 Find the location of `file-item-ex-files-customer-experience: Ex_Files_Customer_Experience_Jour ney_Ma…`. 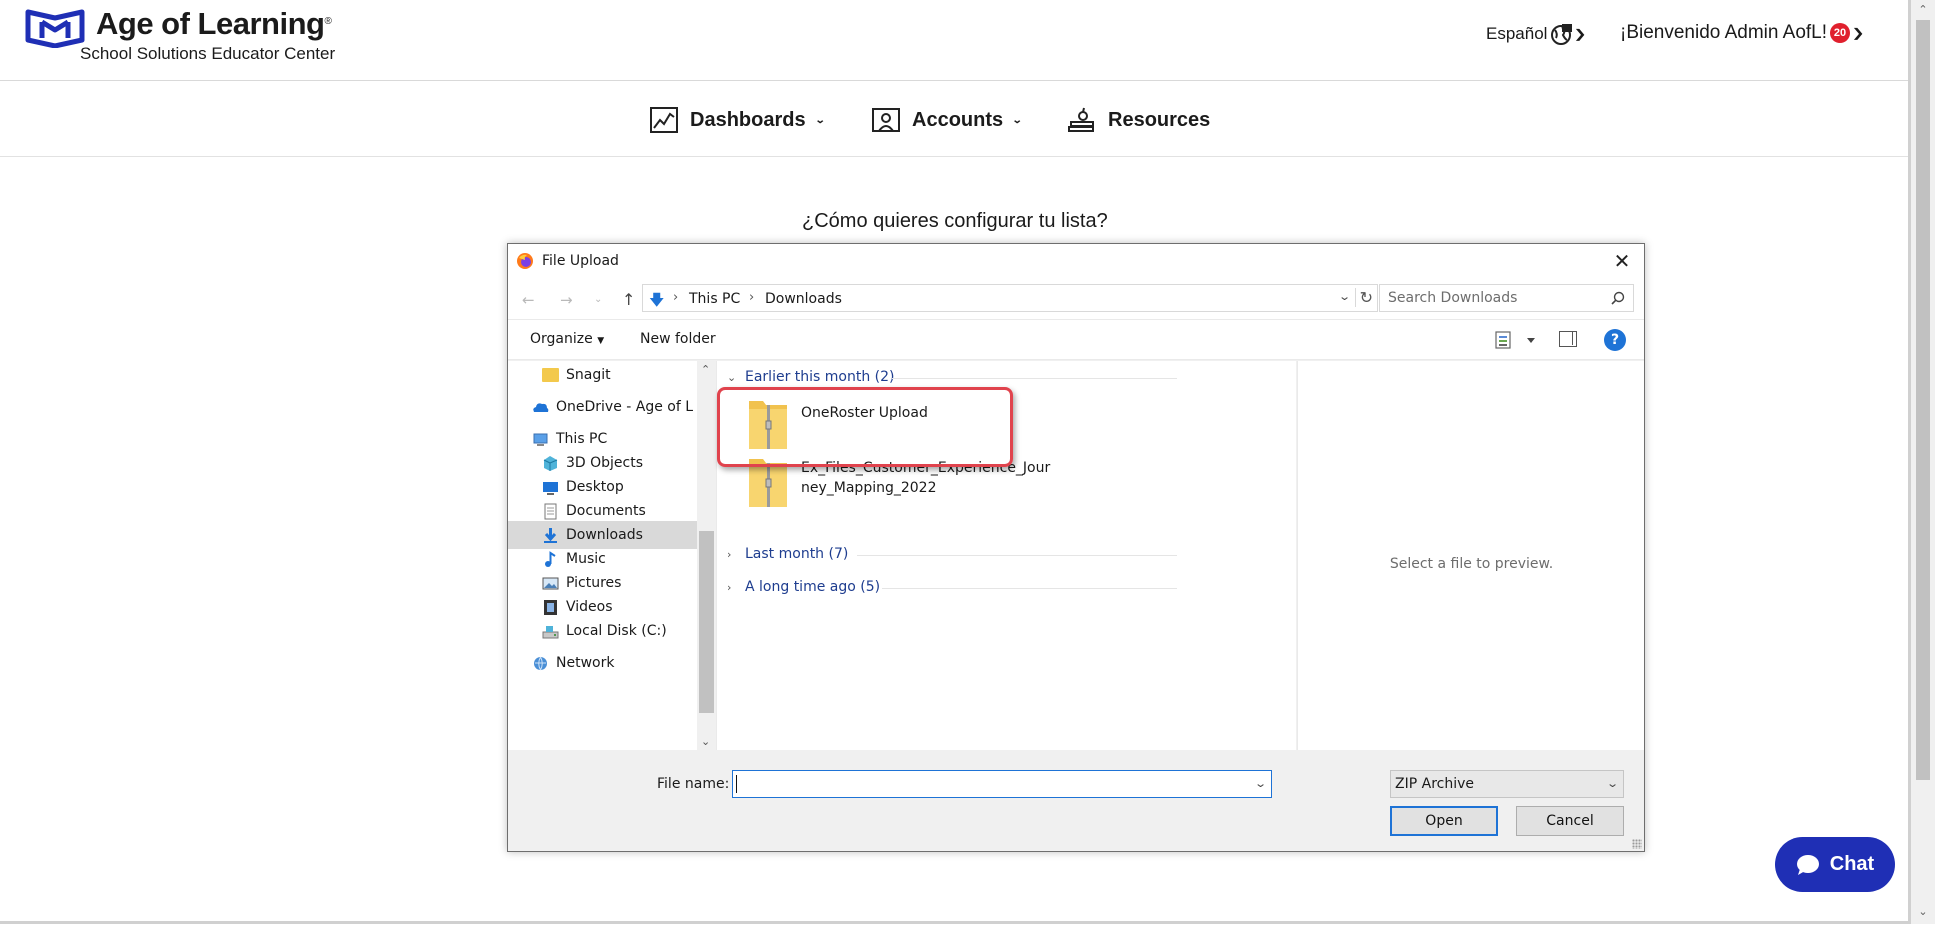

file-item-ex-files-customer-experience: Ex_Files_Customer_Experience_Jour ney_Ma… is located at coordinates (898, 482).